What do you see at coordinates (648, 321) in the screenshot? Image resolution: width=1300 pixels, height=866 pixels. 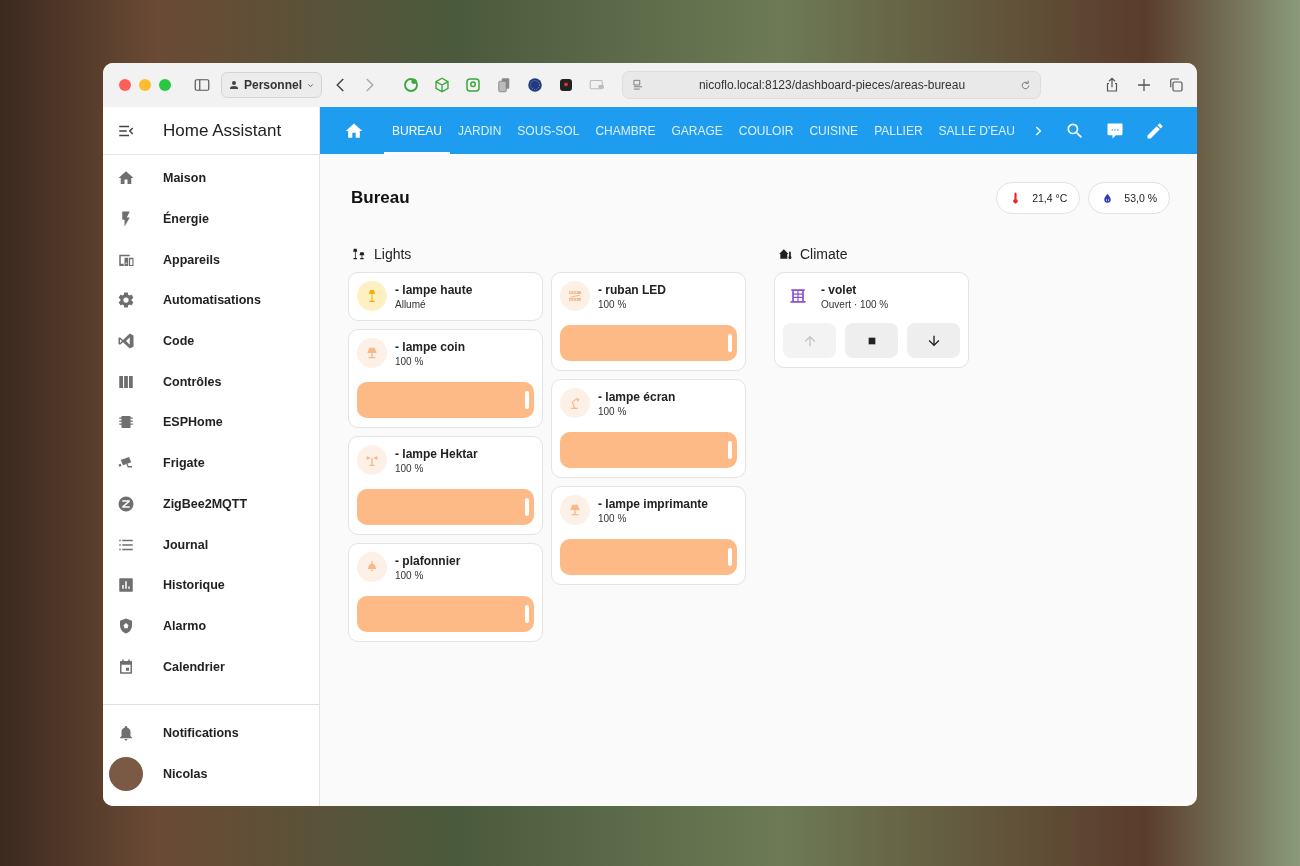 I see `light-card: - ruban LED 100 %` at bounding box center [648, 321].